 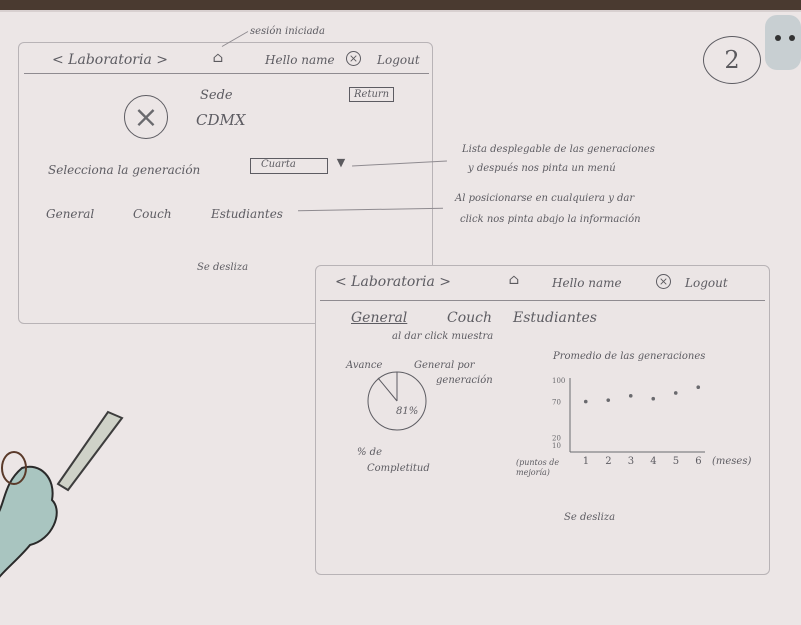 I want to click on y-tick-20: 20, so click(x=556, y=439).